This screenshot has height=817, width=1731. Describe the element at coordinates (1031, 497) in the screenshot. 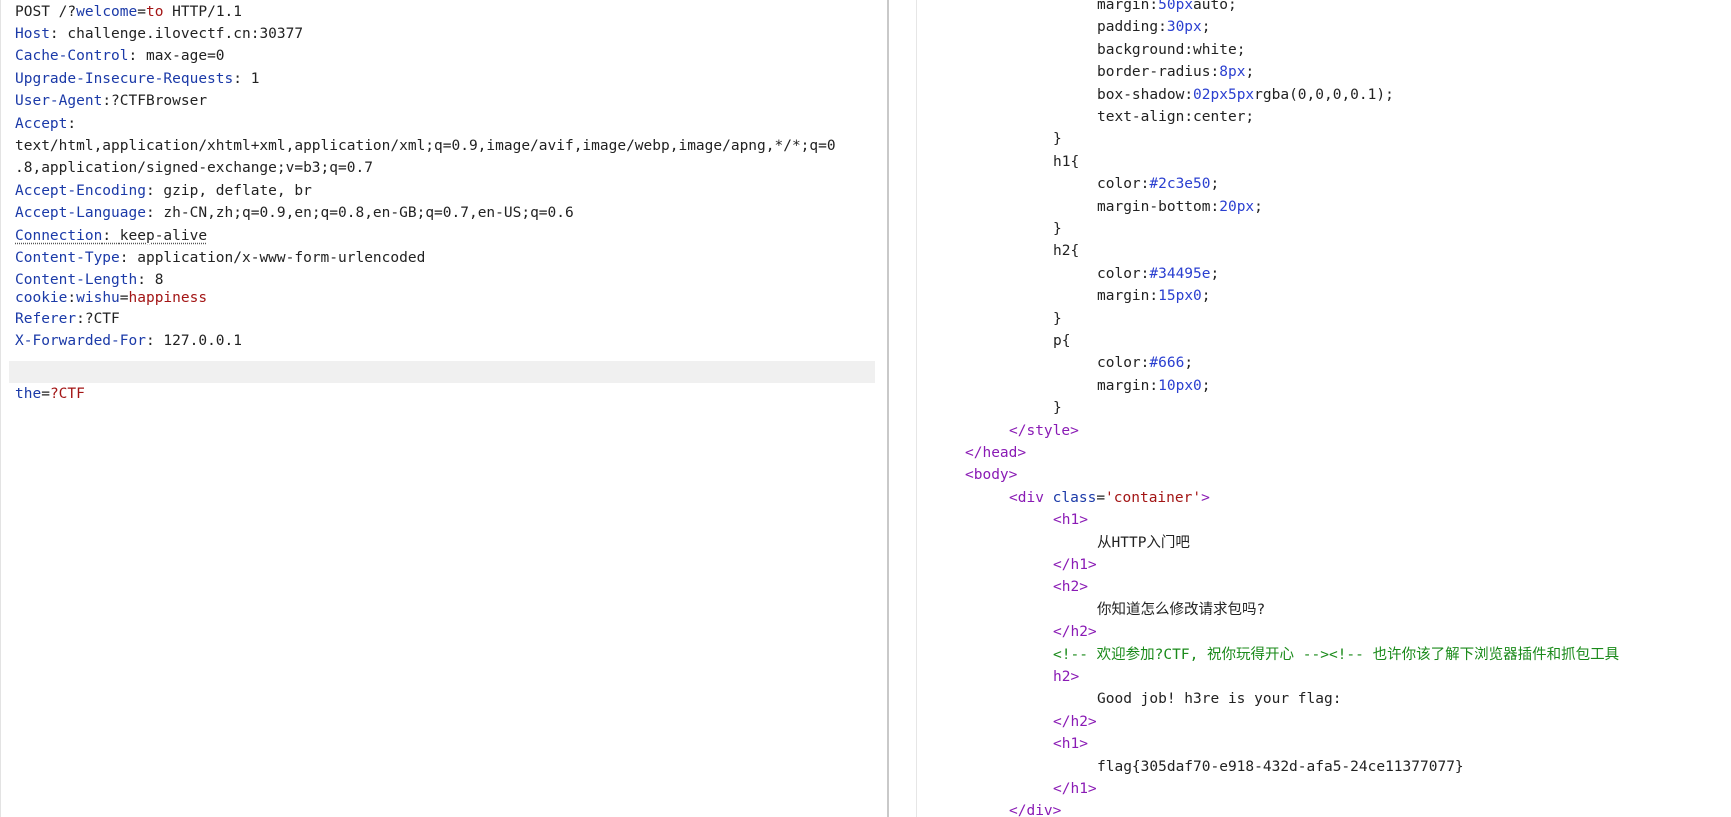

I see `html-tag-open: <div` at that location.